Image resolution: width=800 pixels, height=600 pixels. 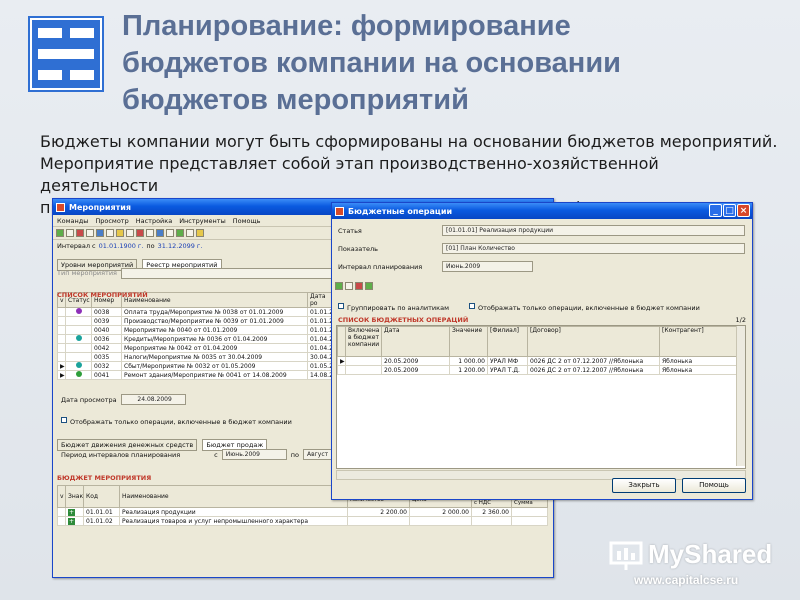 I want to click on budget-sign: +, so click(x=74, y=512).